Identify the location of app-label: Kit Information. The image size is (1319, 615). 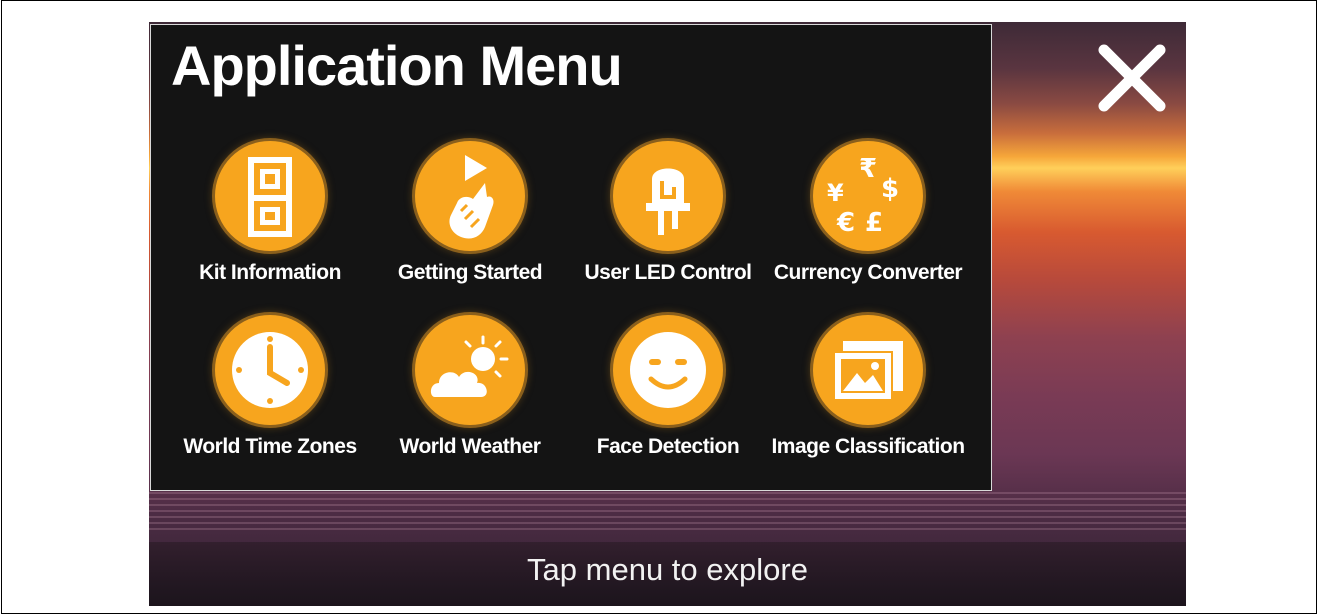
(270, 272).